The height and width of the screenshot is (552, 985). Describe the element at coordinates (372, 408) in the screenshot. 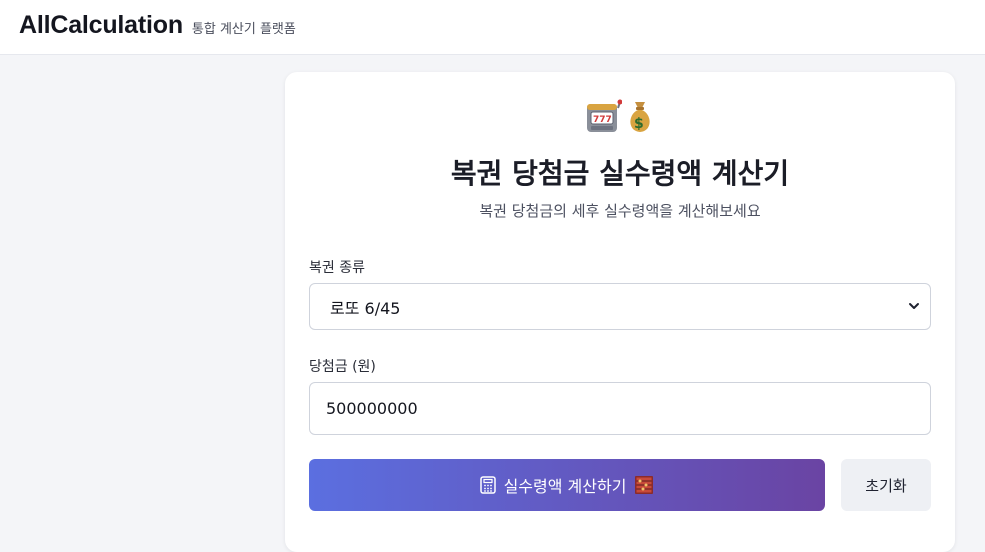

I see `prize-amount-value: 500000000` at that location.